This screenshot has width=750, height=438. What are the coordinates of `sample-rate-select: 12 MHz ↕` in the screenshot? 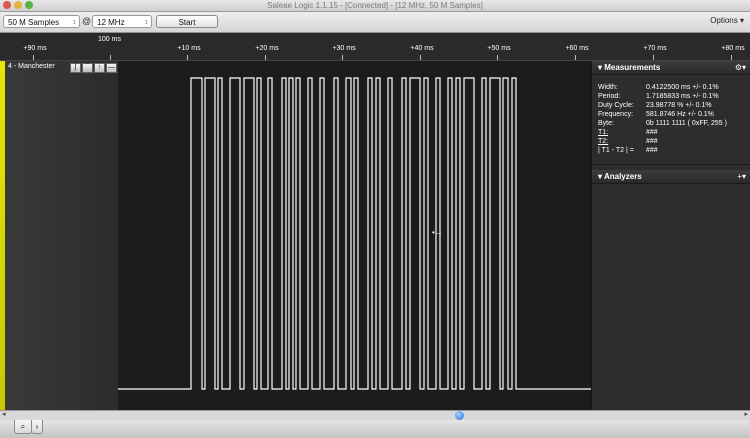 It's located at (122, 21).